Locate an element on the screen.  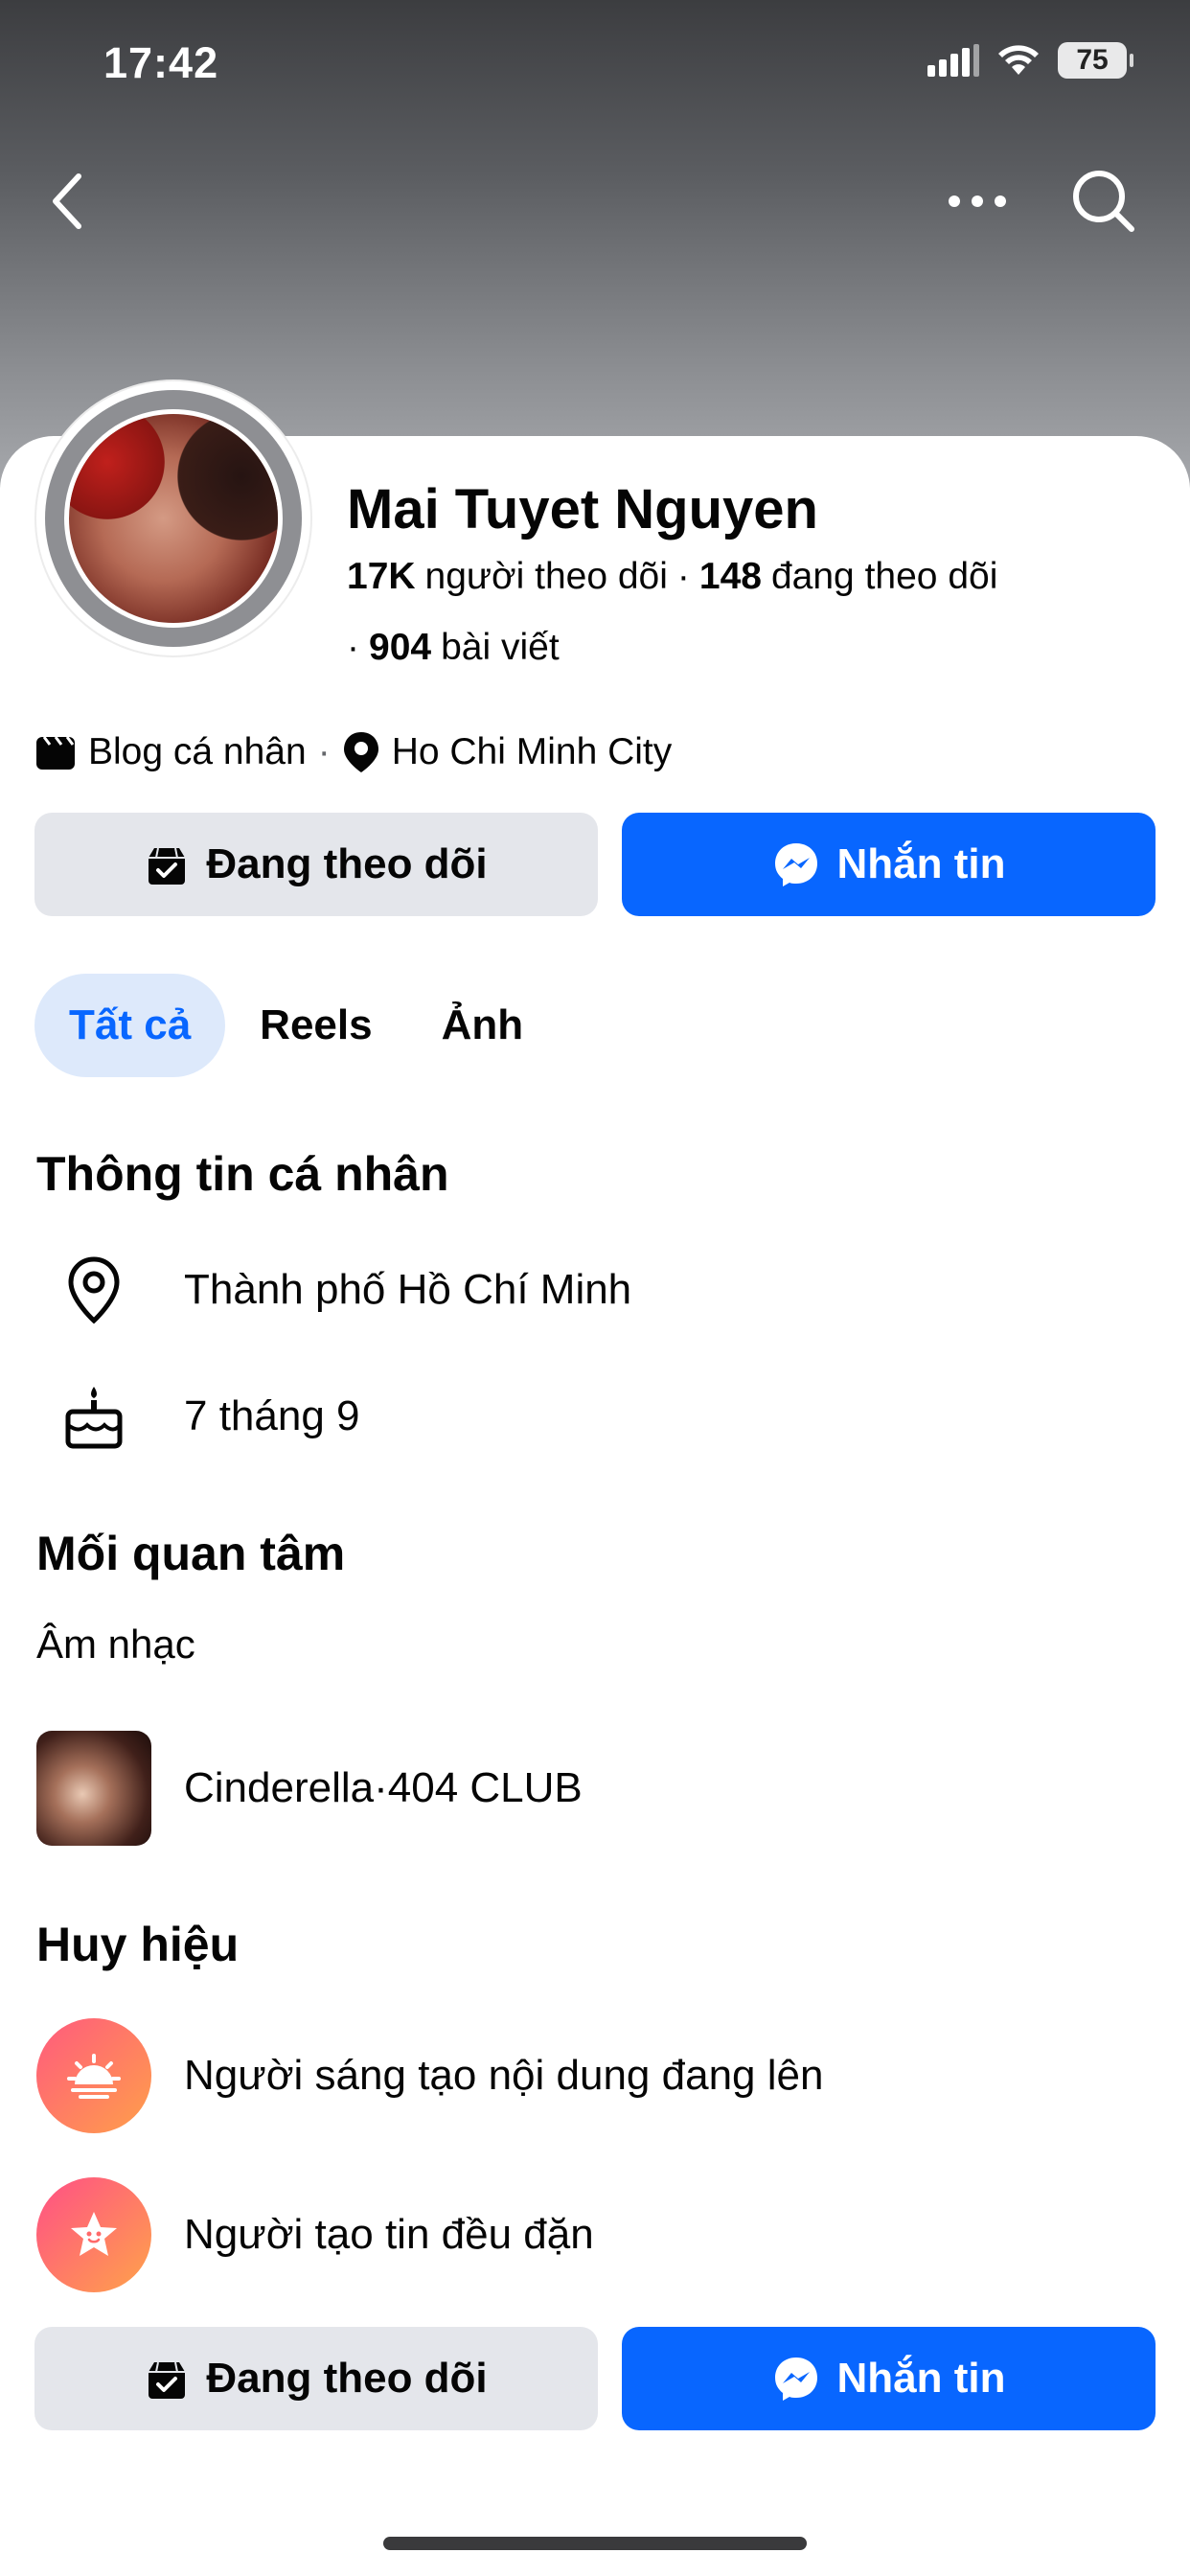
avatar-story-ring is located at coordinates (174, 518).